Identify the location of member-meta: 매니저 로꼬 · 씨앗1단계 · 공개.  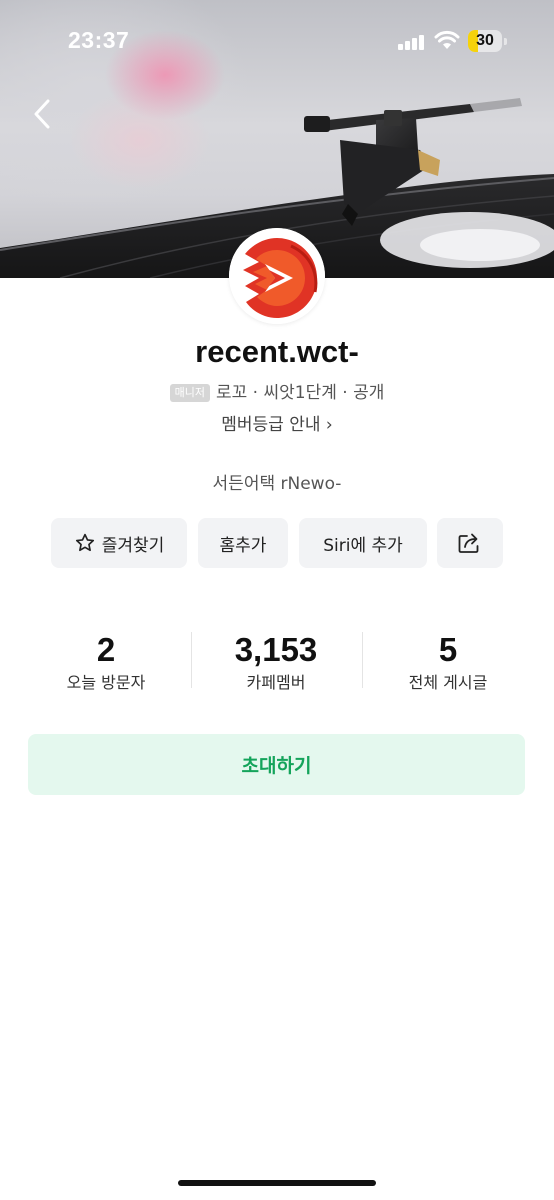
(277, 393).